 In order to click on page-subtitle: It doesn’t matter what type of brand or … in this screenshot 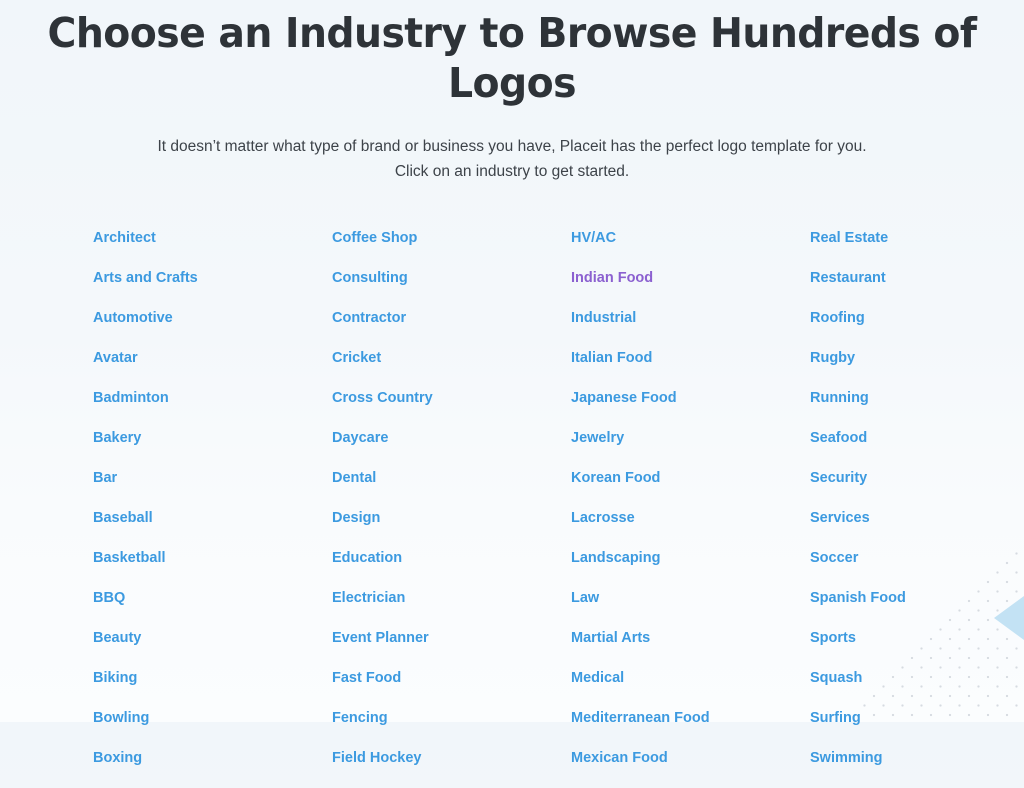, I will do `click(512, 159)`.